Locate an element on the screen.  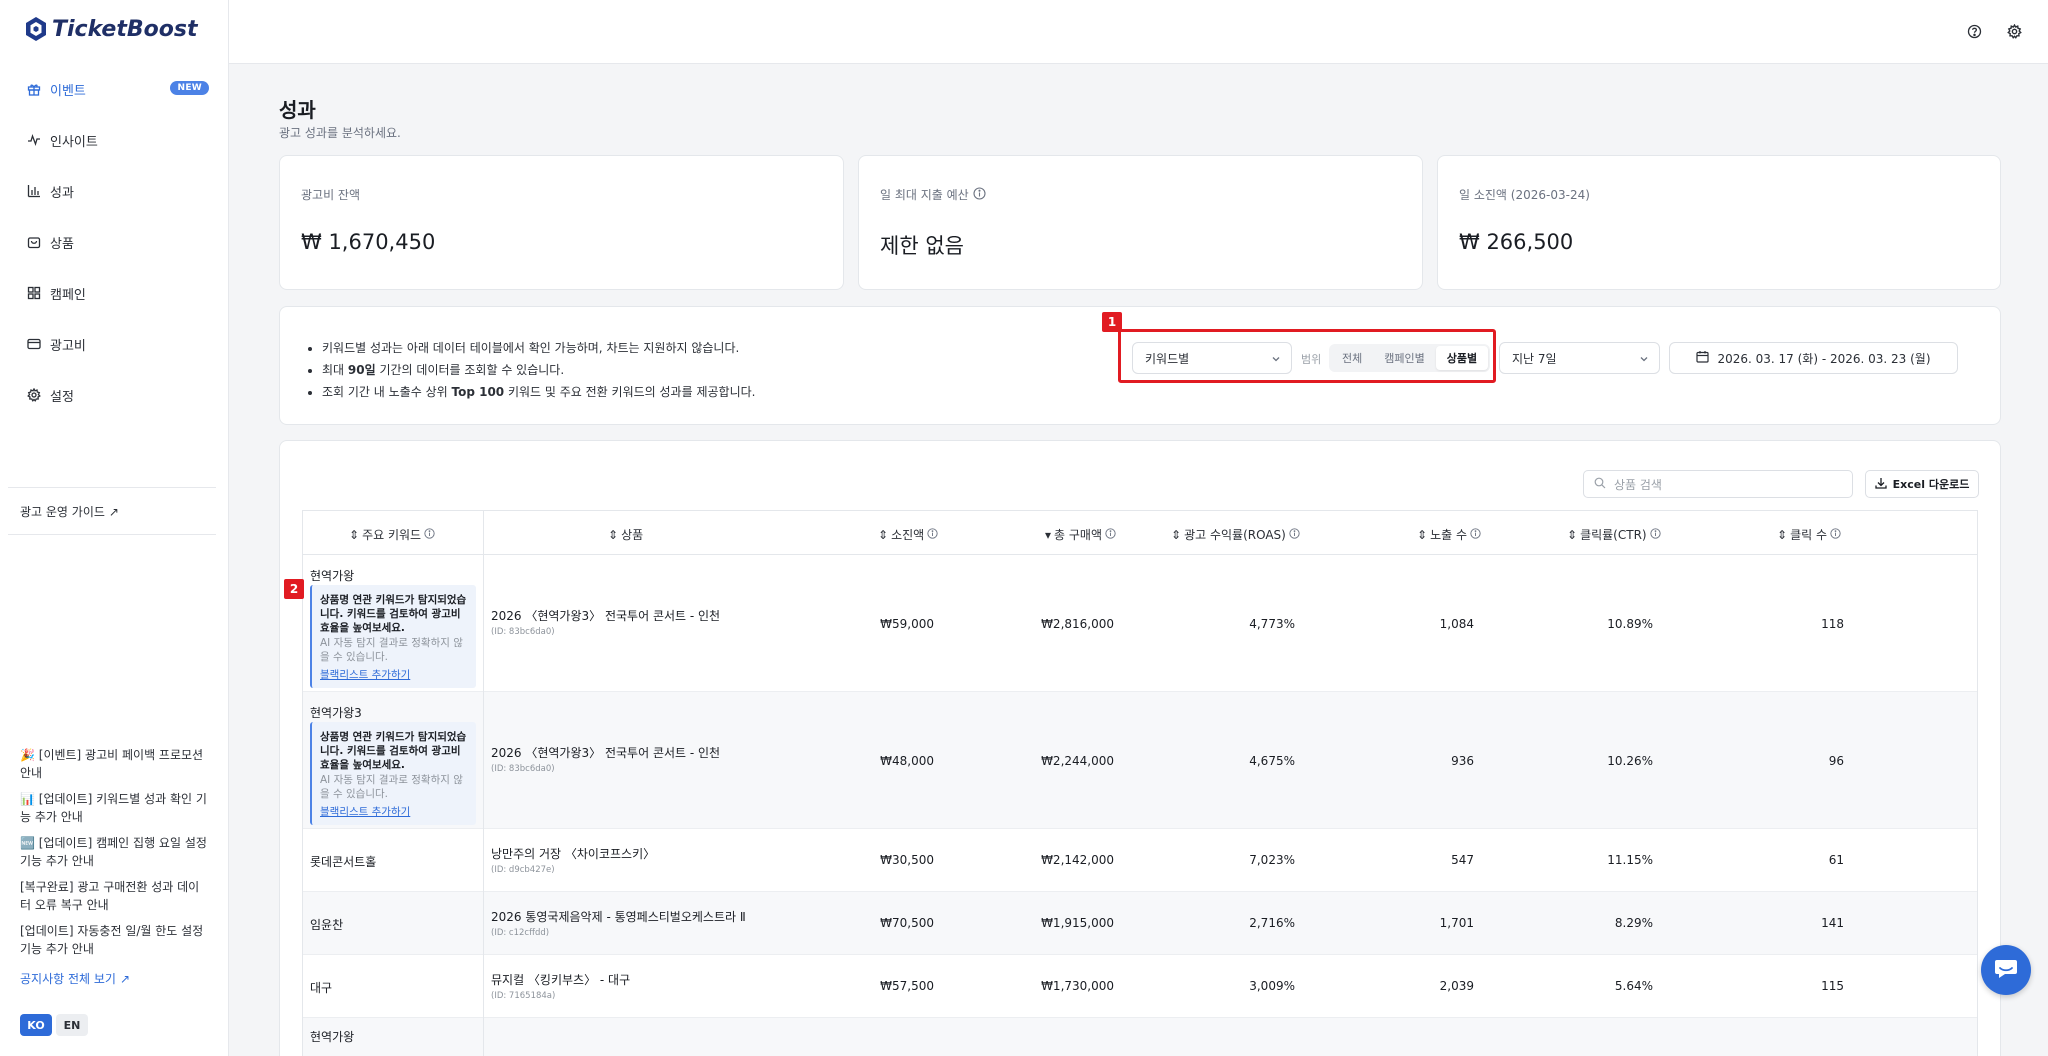
product-name: 뮤지컬 〈킹키부츠〉 - 대구 is located at coordinates (560, 979).